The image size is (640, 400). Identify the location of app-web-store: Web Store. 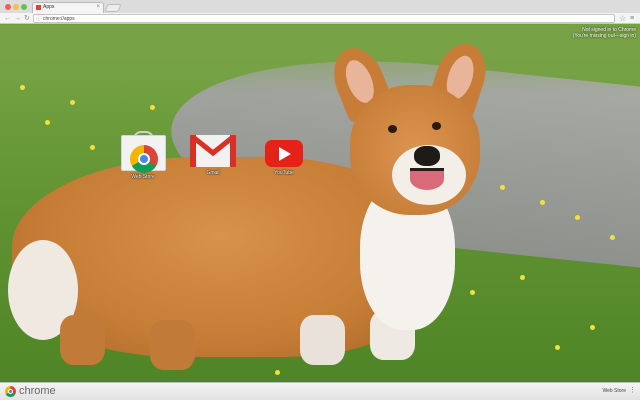
(143, 155).